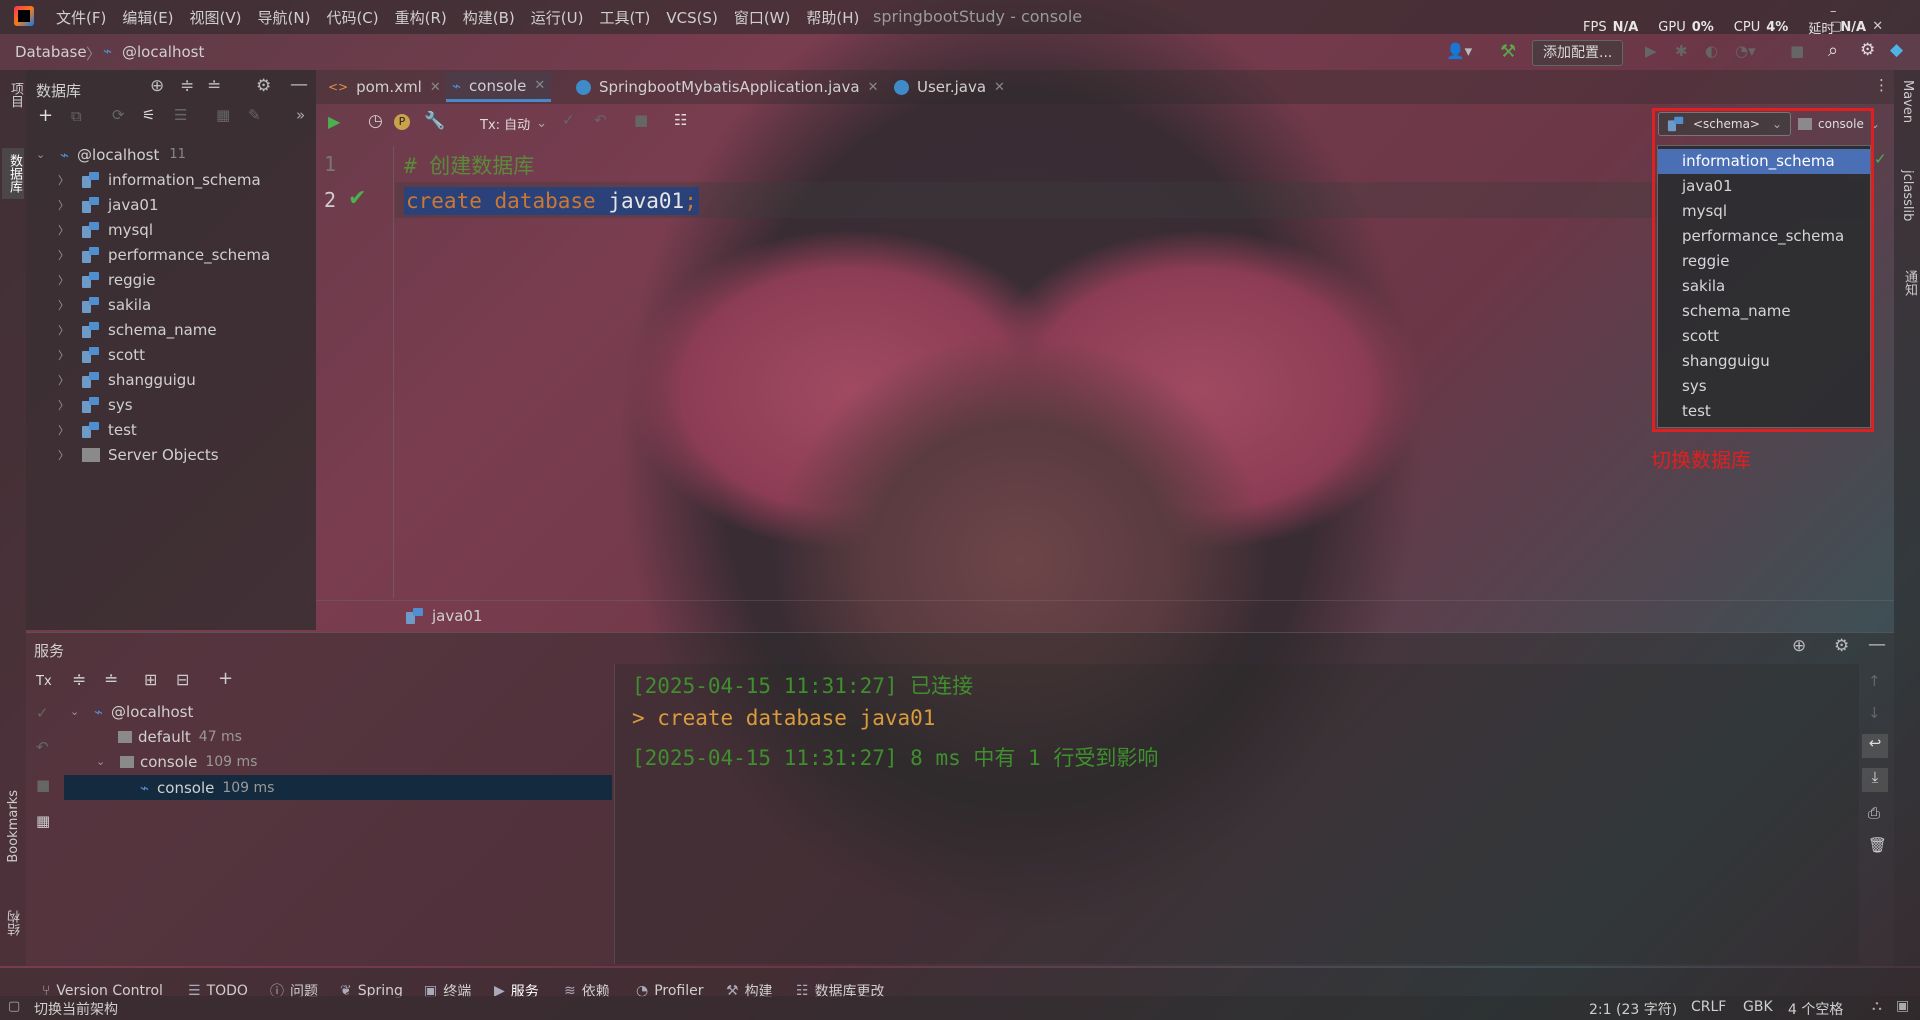 The width and height of the screenshot is (1920, 1020). Describe the element at coordinates (300, 115) in the screenshot. I see `more-icon: »` at that location.